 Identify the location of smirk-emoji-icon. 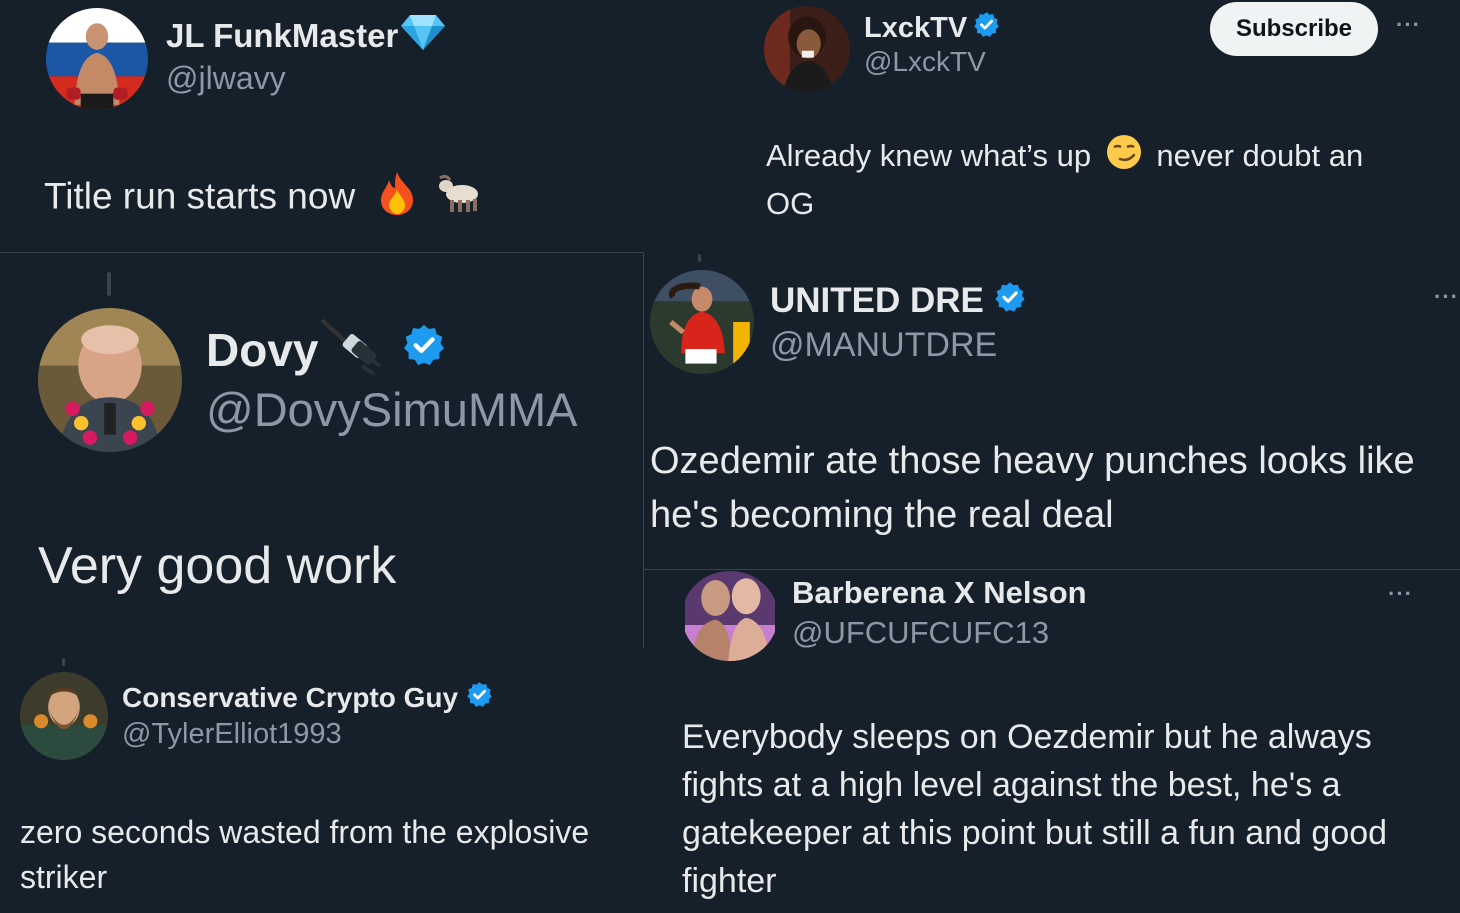
(1124, 158).